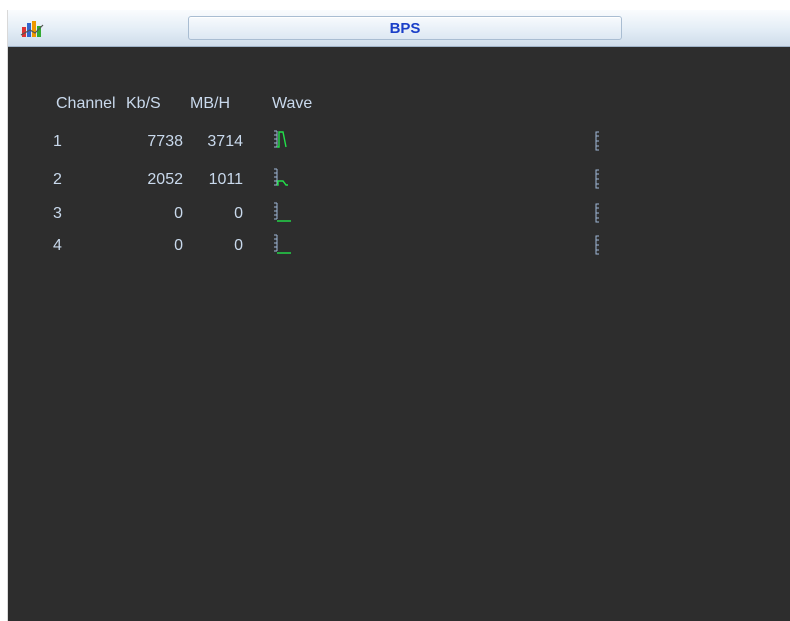 The image size is (790, 621). I want to click on row-1-end-mark, so click(597, 141).